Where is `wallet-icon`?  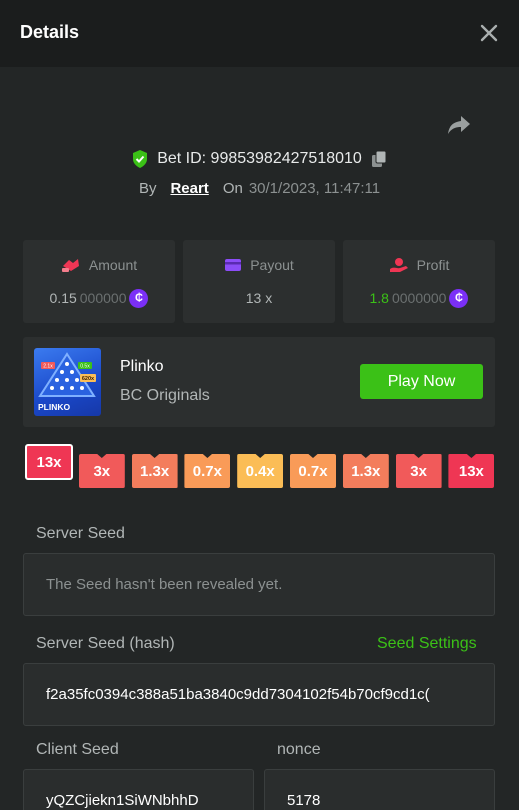 wallet-icon is located at coordinates (233, 265).